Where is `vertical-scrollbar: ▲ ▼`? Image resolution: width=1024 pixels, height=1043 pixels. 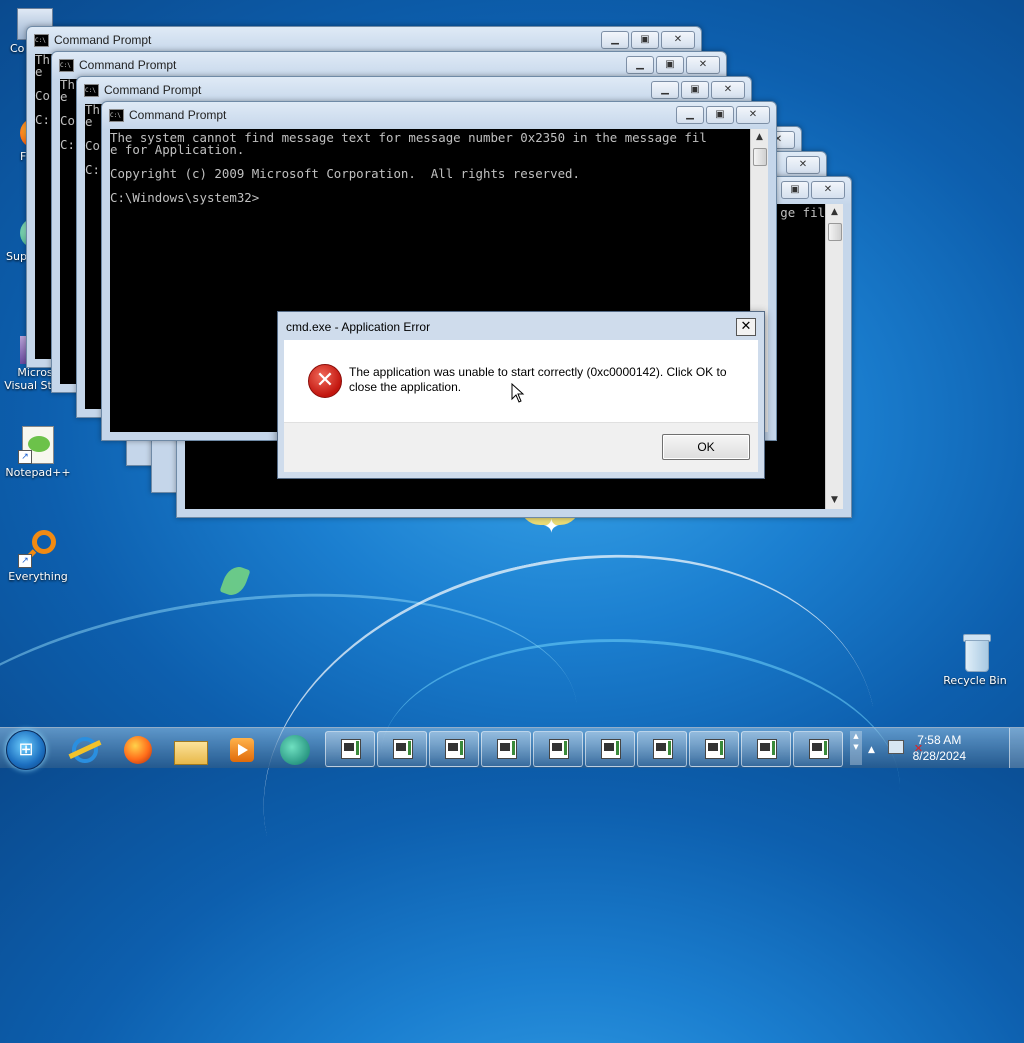
vertical-scrollbar: ▲ ▼ is located at coordinates (834, 356).